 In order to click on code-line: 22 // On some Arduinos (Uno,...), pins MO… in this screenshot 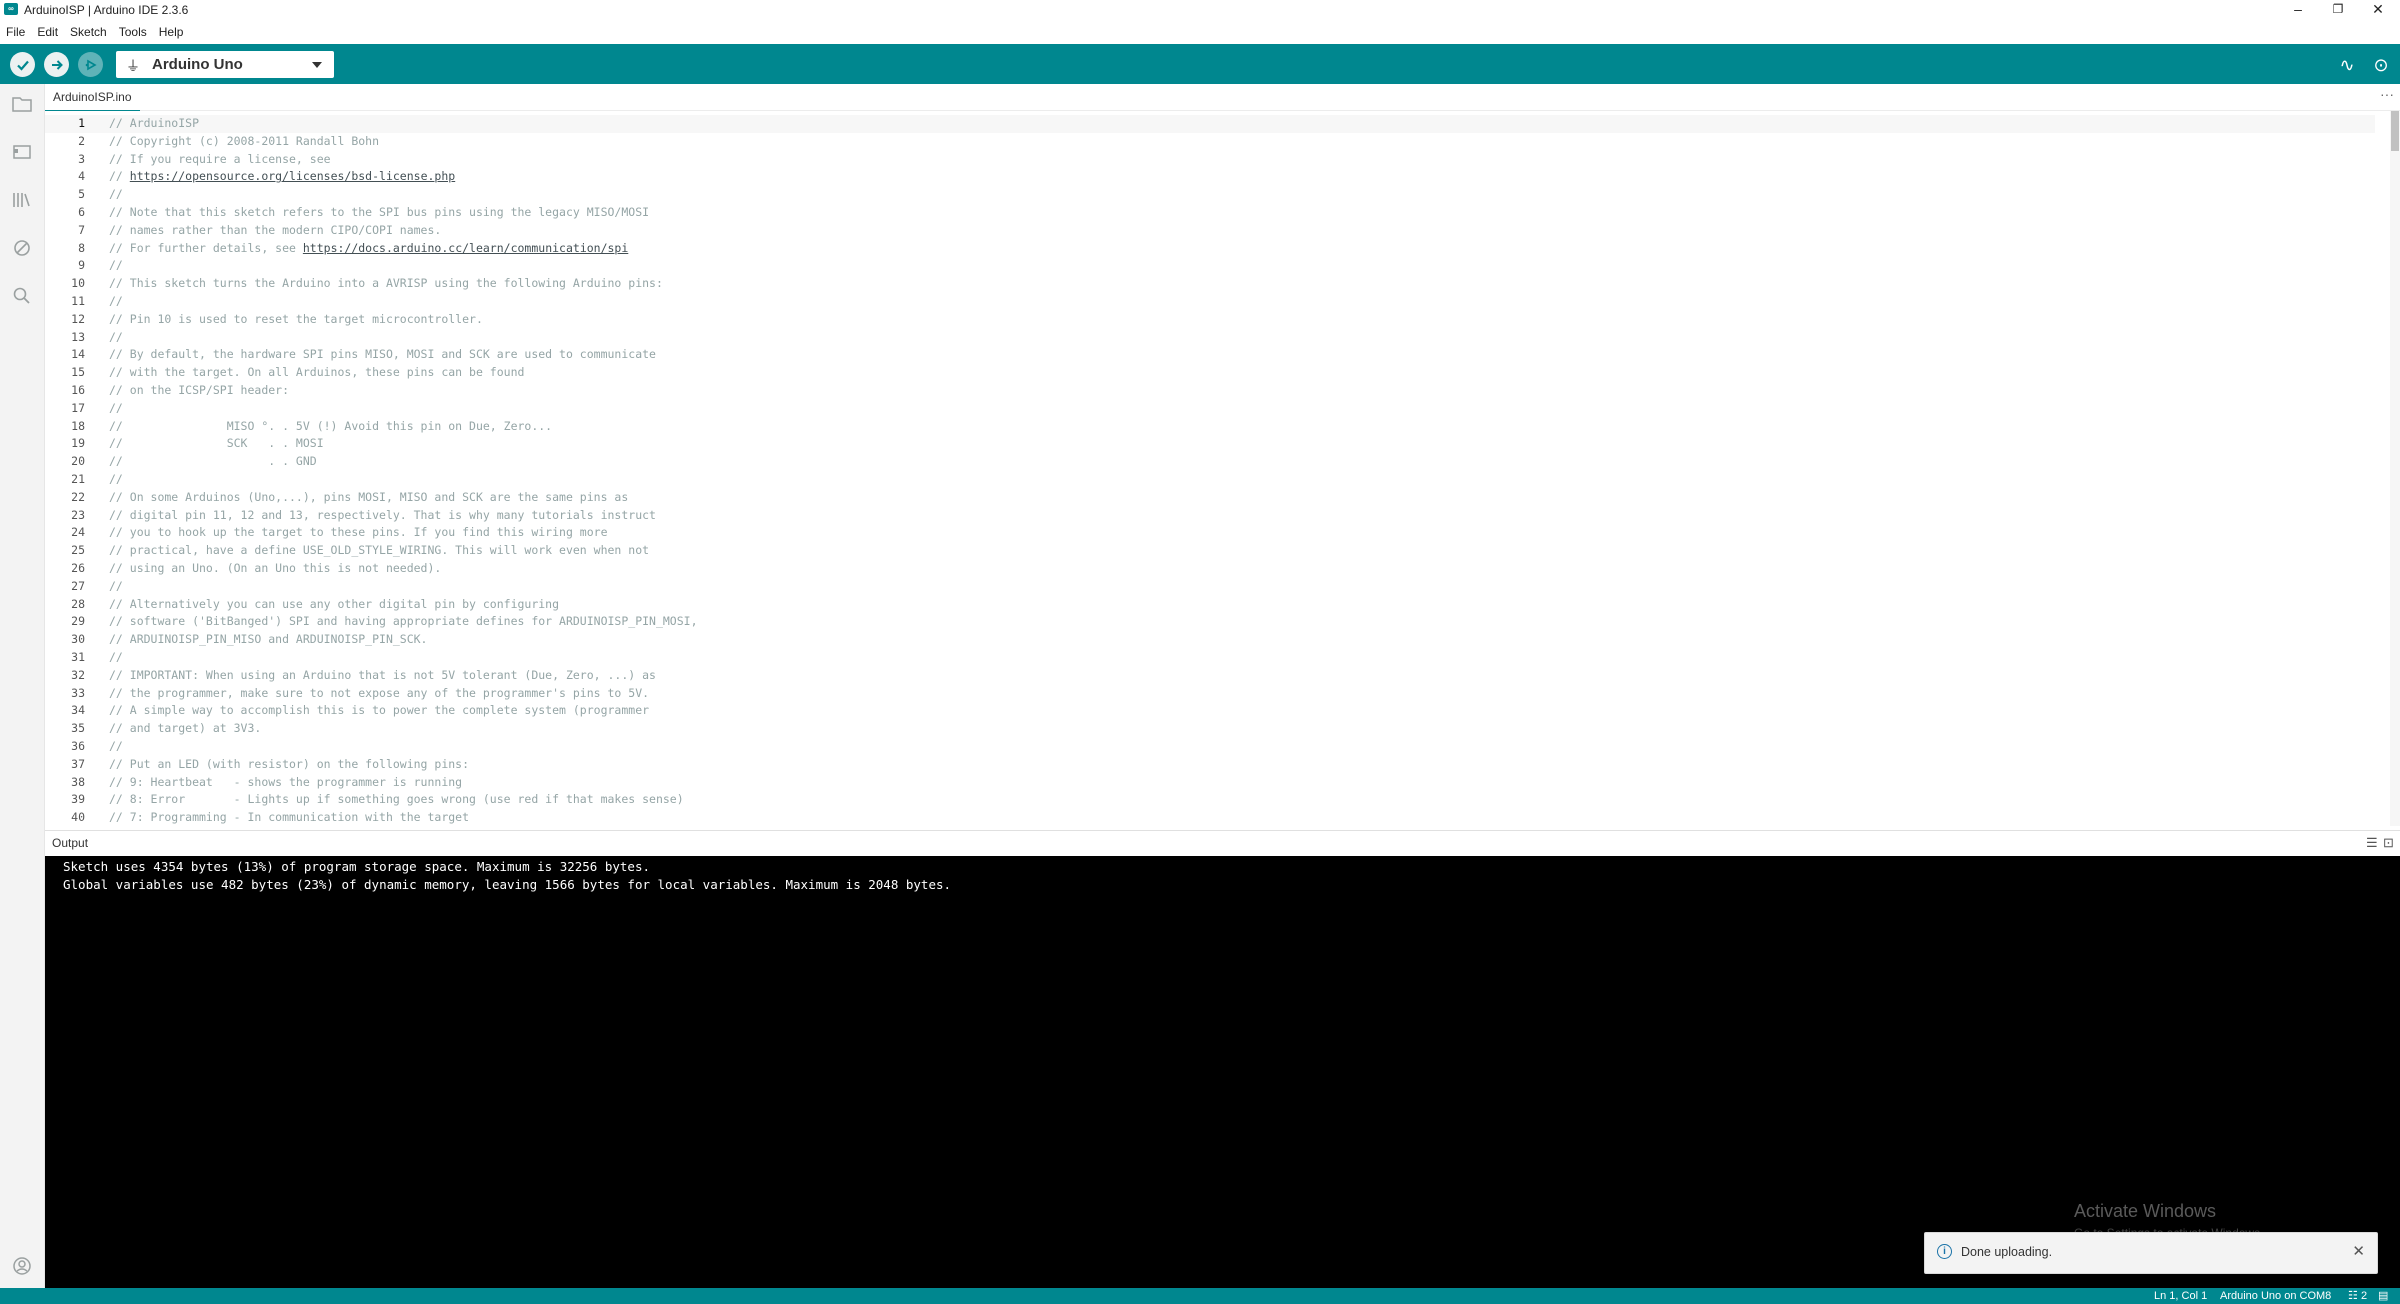, I will do `click(1210, 498)`.